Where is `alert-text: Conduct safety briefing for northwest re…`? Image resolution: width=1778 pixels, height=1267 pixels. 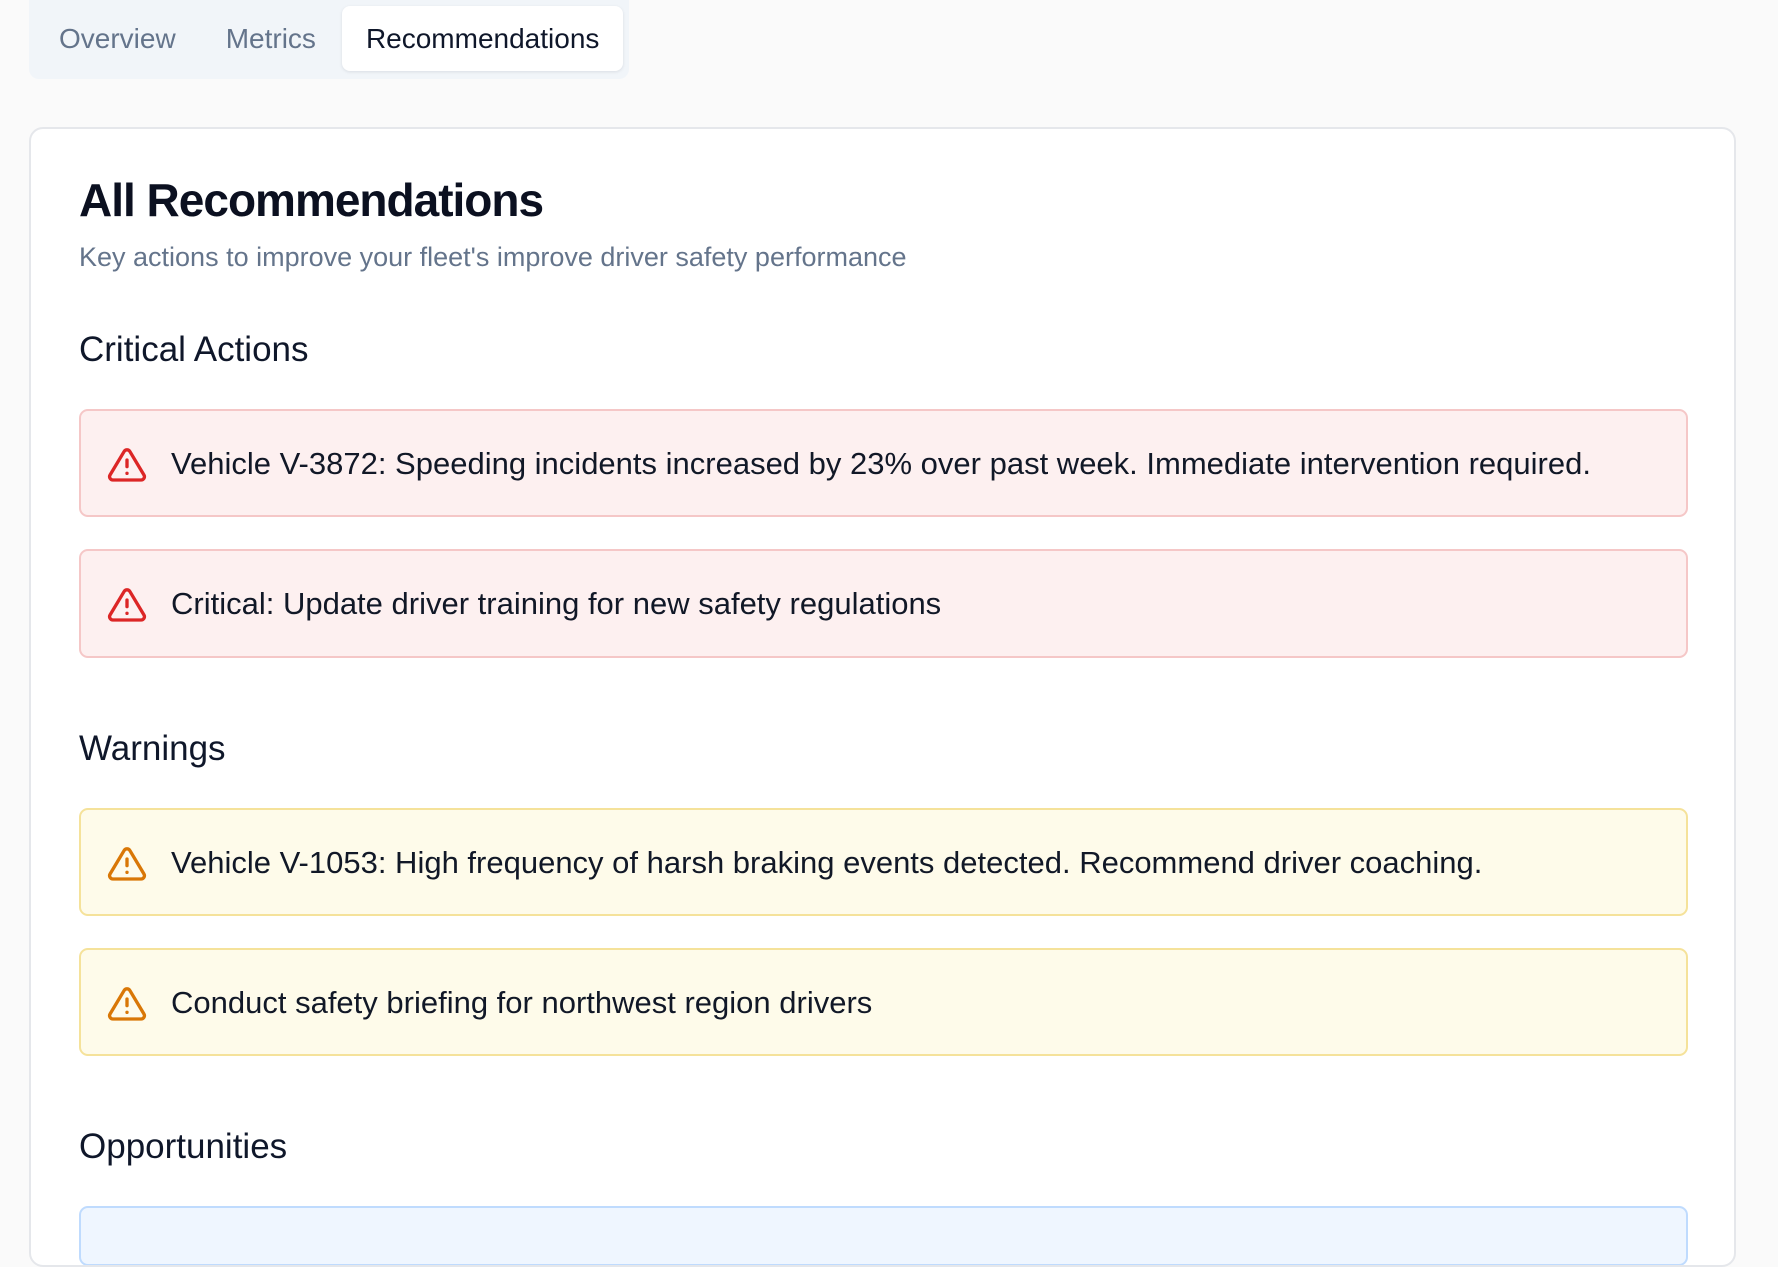
alert-text: Conduct safety briefing for northwest re… is located at coordinates (522, 1002).